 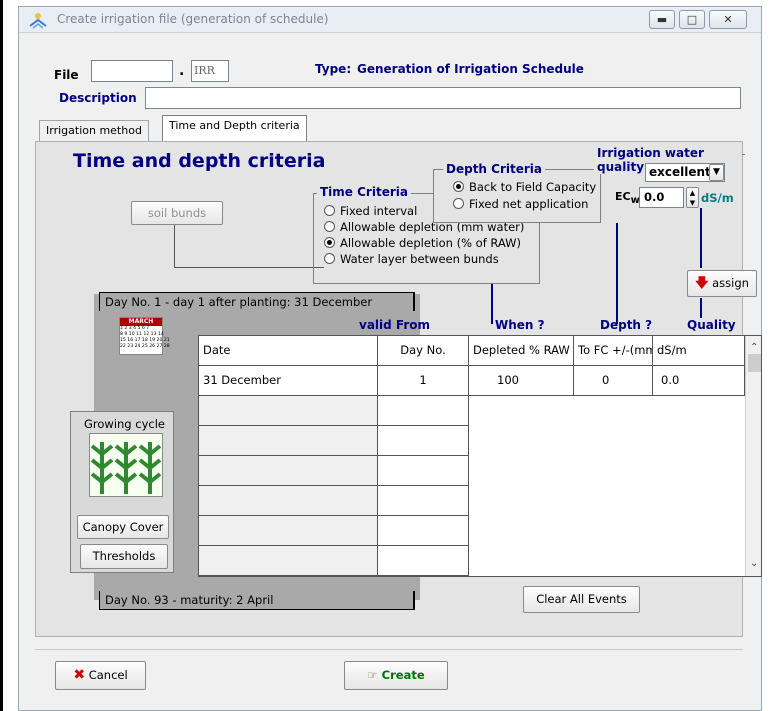 I want to click on tab-irrigation-method: Irrigation method, so click(x=94, y=130).